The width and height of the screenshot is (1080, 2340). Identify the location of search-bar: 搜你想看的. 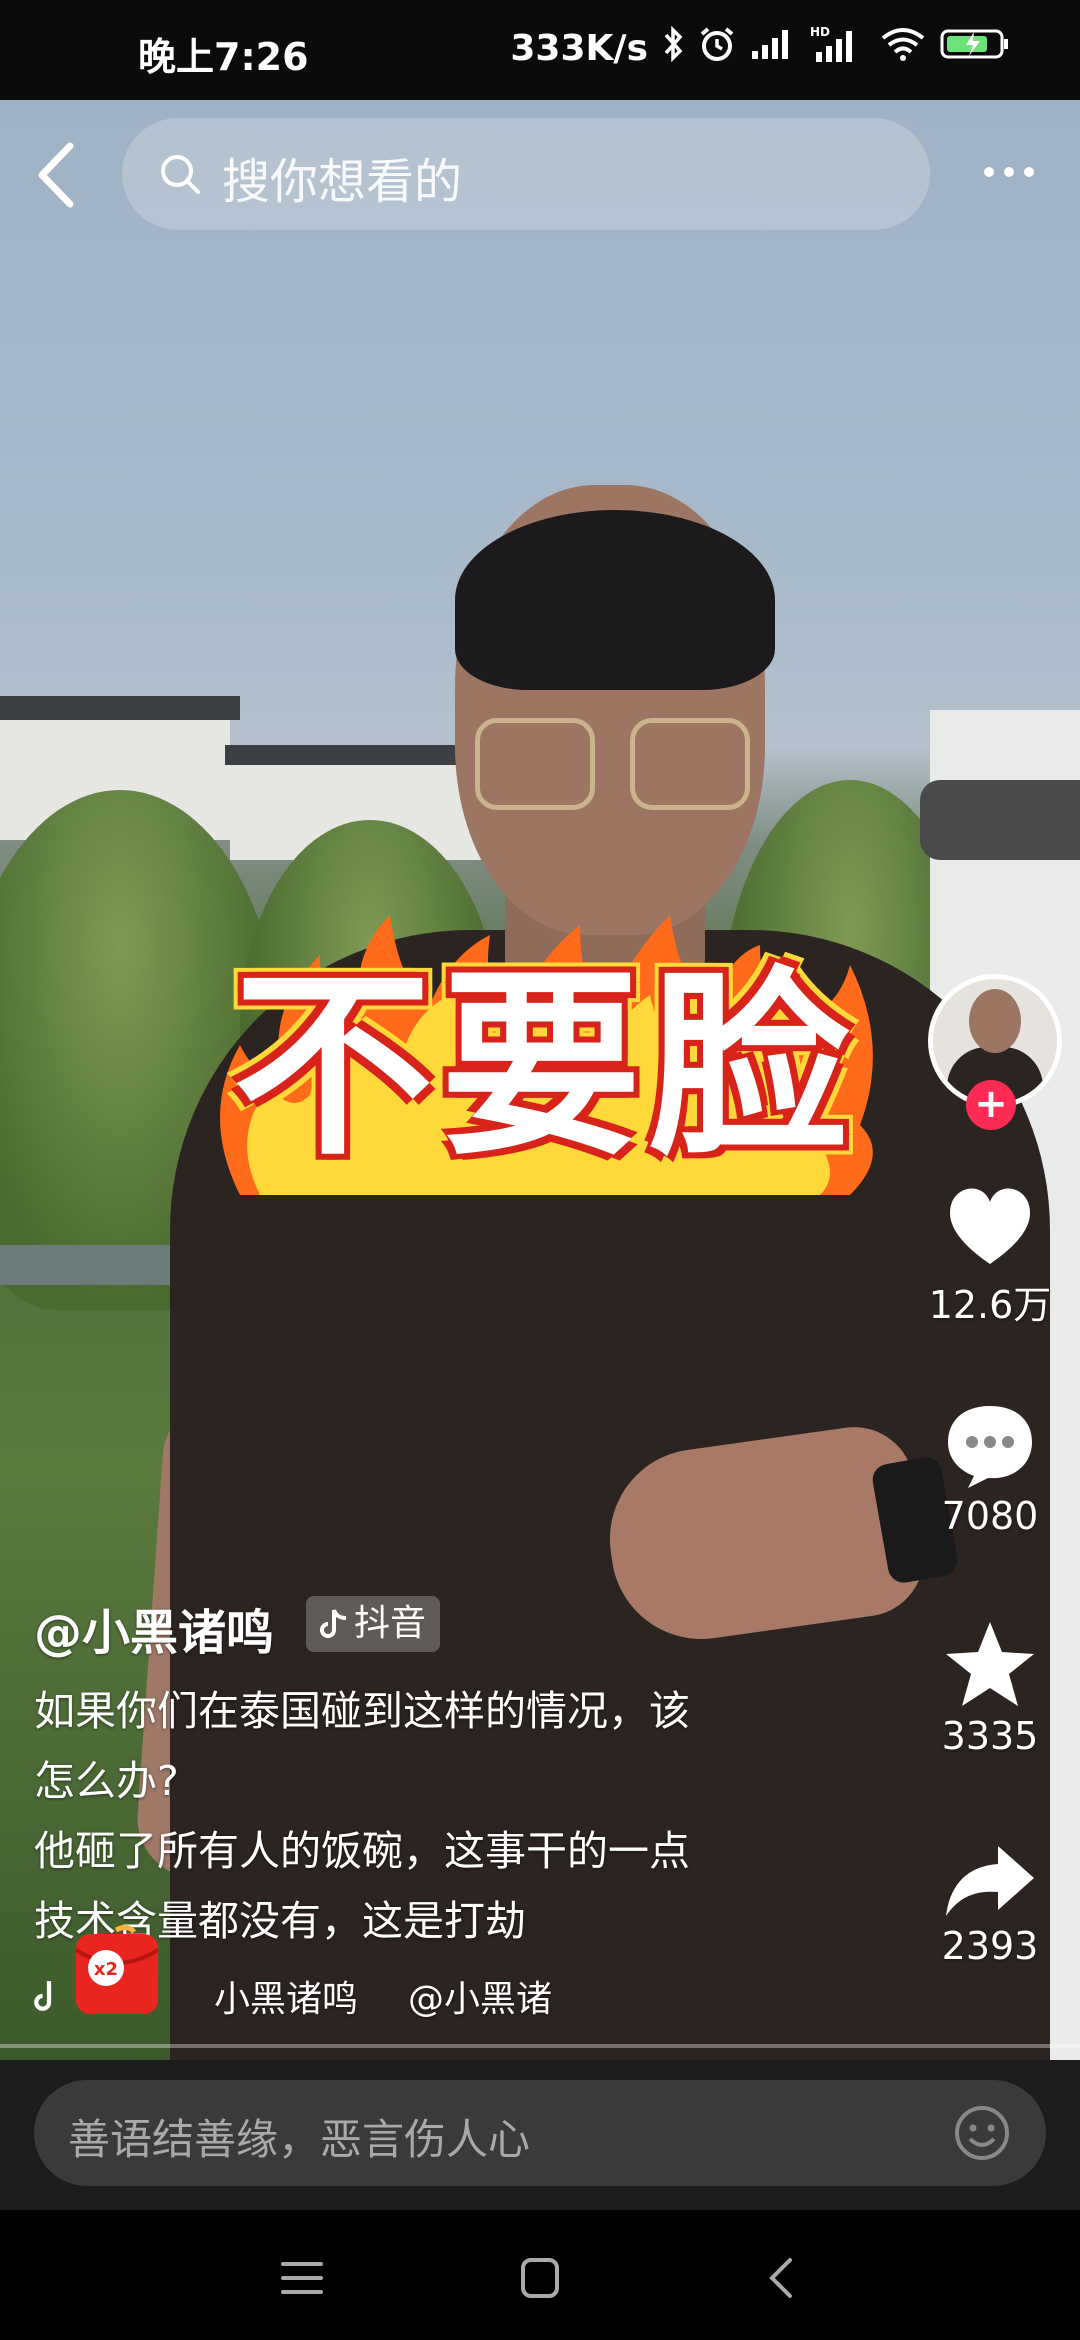
(526, 174).